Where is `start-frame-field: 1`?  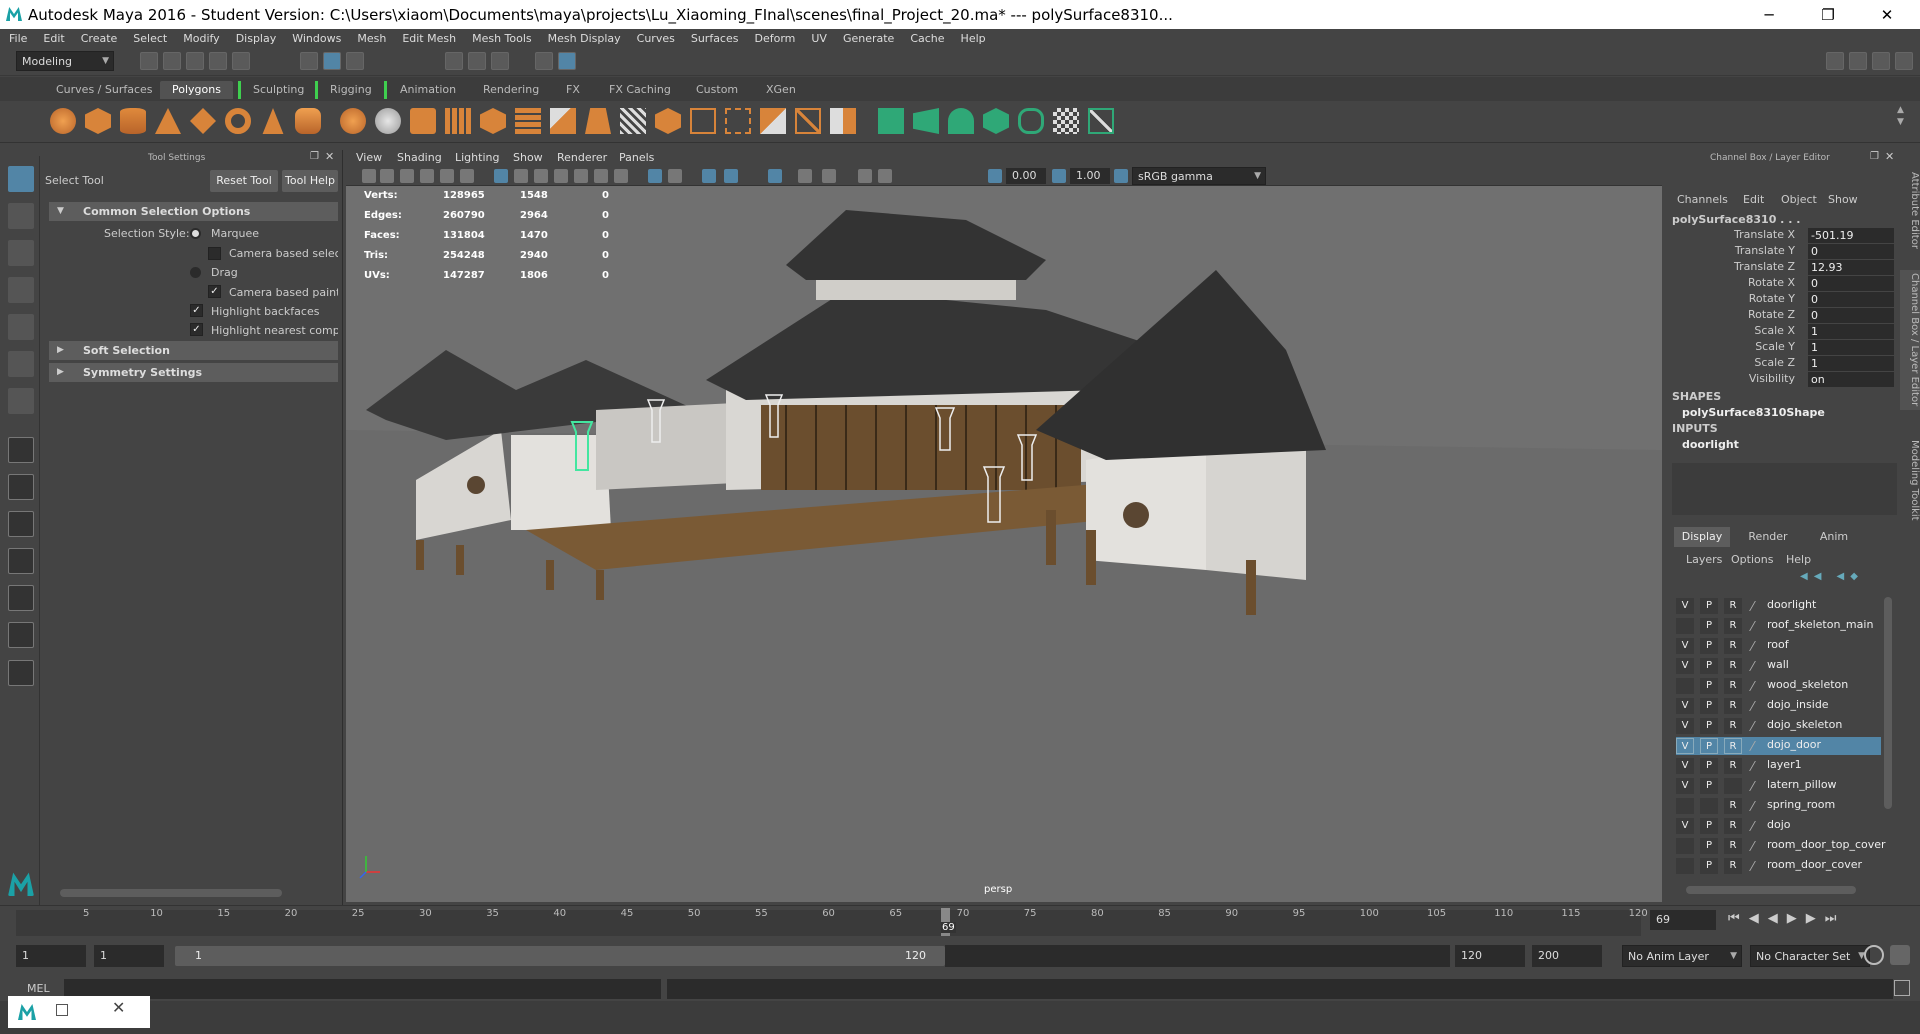 start-frame-field: 1 is located at coordinates (51, 956).